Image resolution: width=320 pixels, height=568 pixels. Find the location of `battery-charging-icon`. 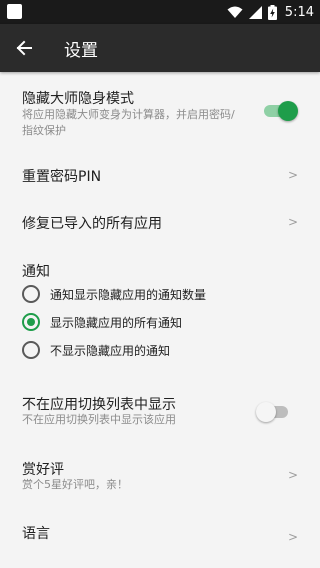

battery-charging-icon is located at coordinates (272, 12).